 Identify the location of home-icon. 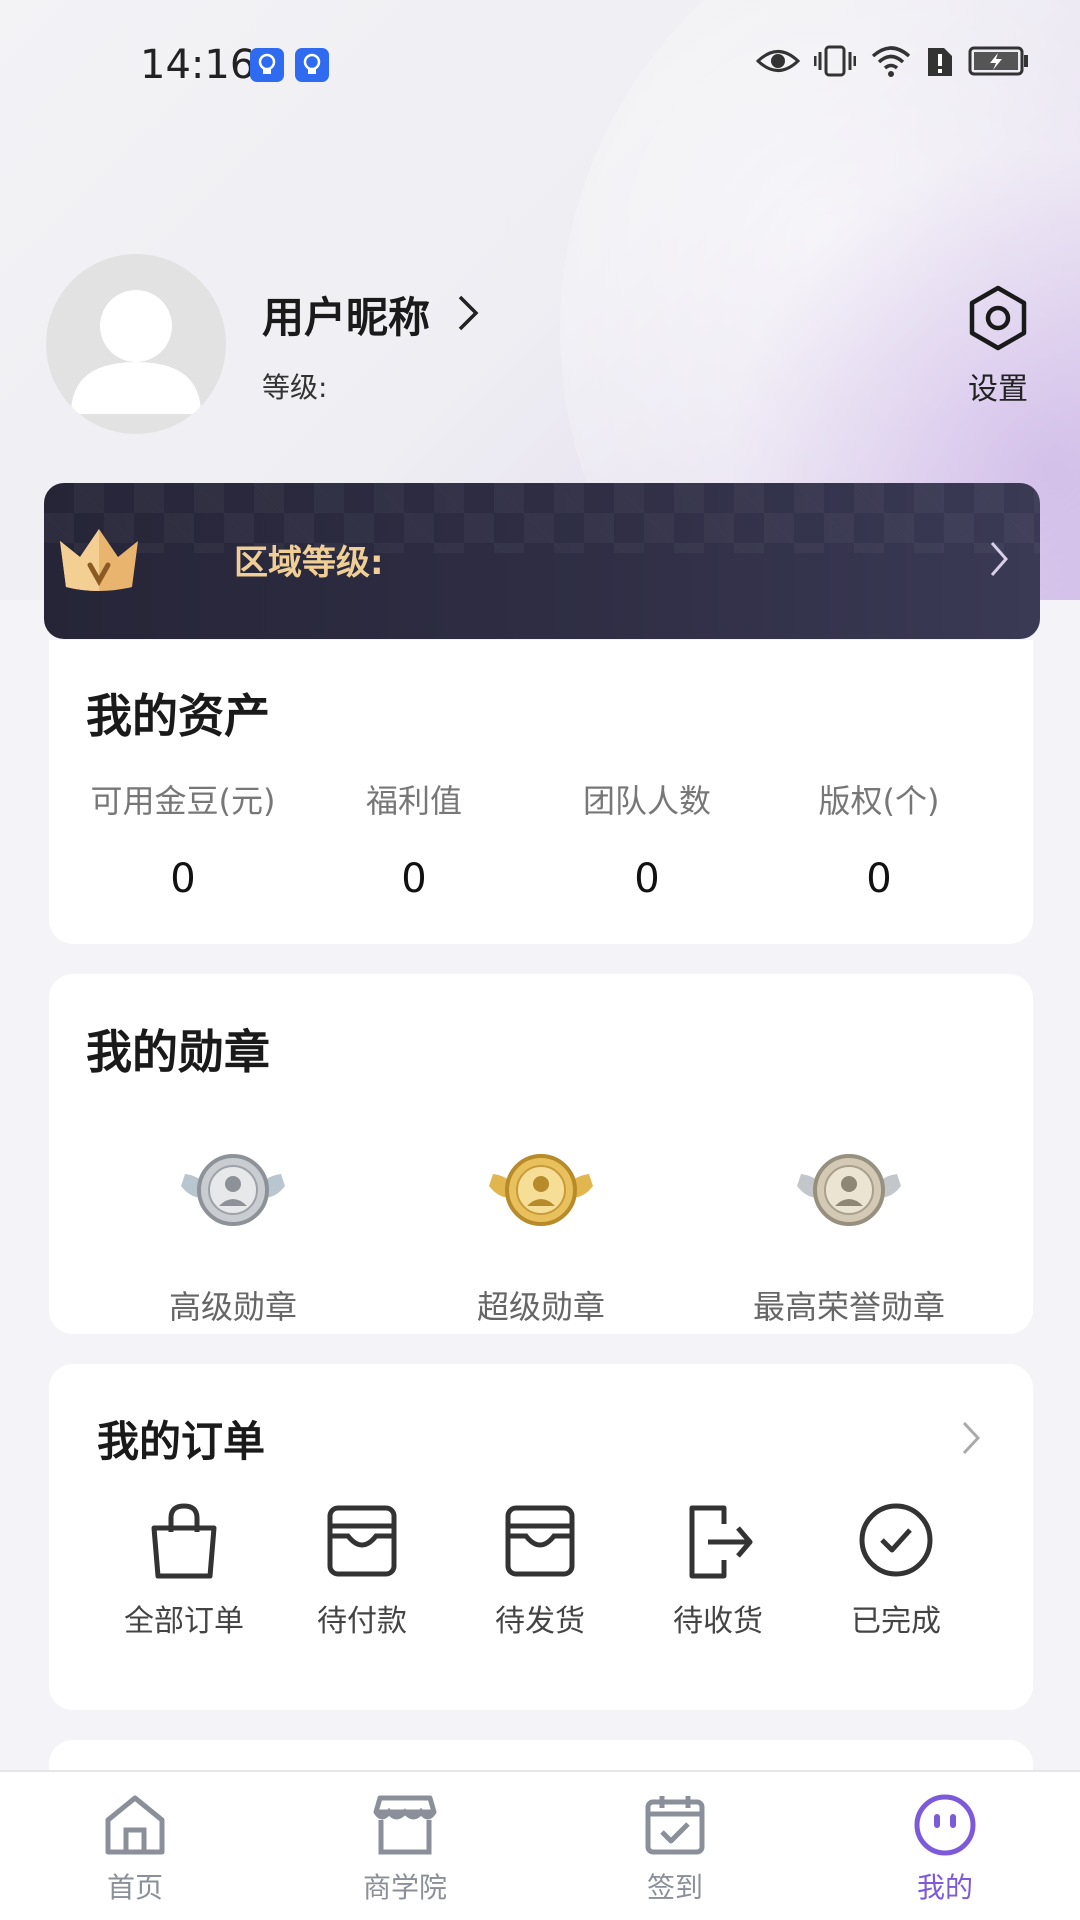
(135, 1825).